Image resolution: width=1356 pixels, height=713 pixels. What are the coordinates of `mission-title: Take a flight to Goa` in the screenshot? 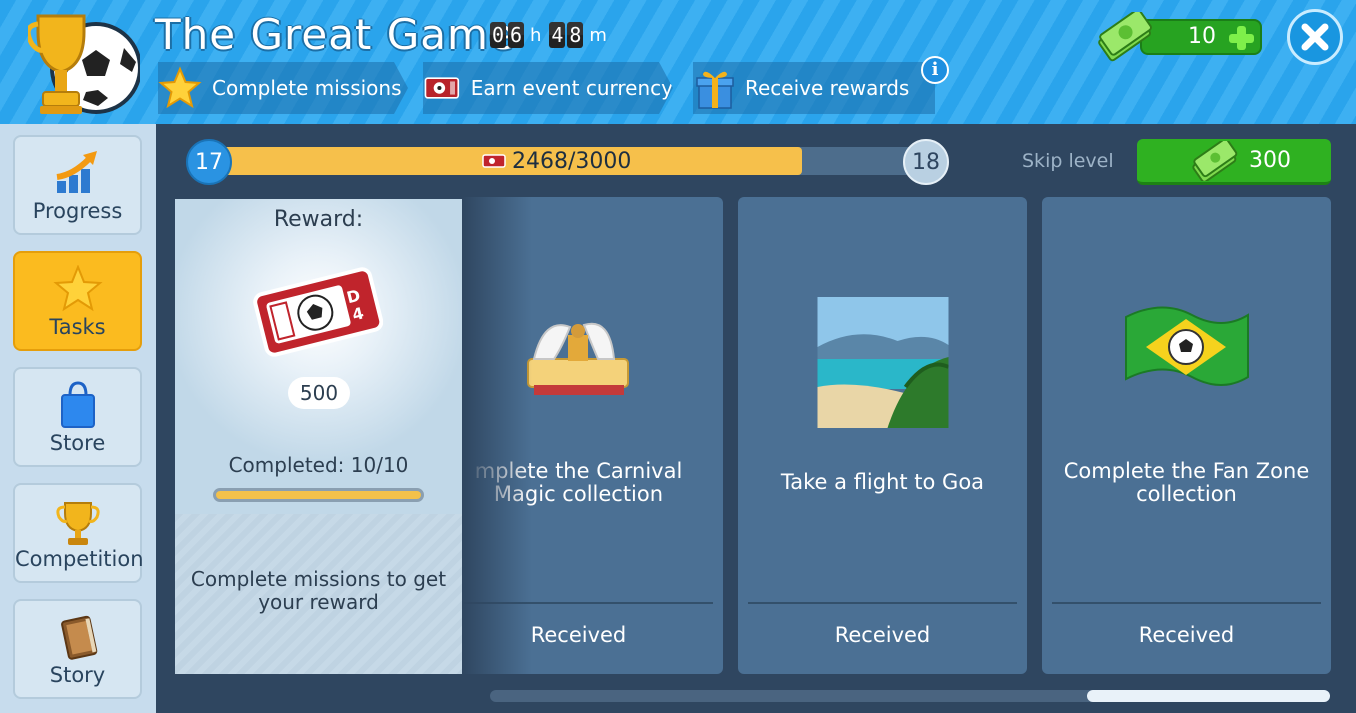 It's located at (882, 482).